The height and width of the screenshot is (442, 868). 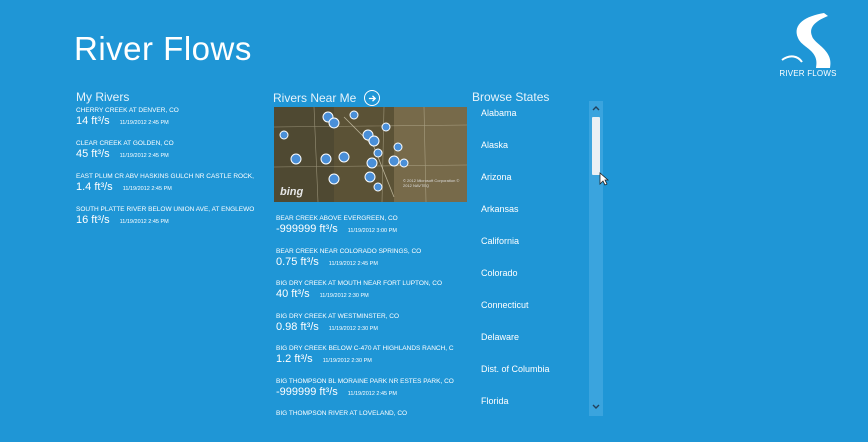 I want to click on state-item-dist-of-columbia: Dist. of Columbia, so click(x=533, y=378).